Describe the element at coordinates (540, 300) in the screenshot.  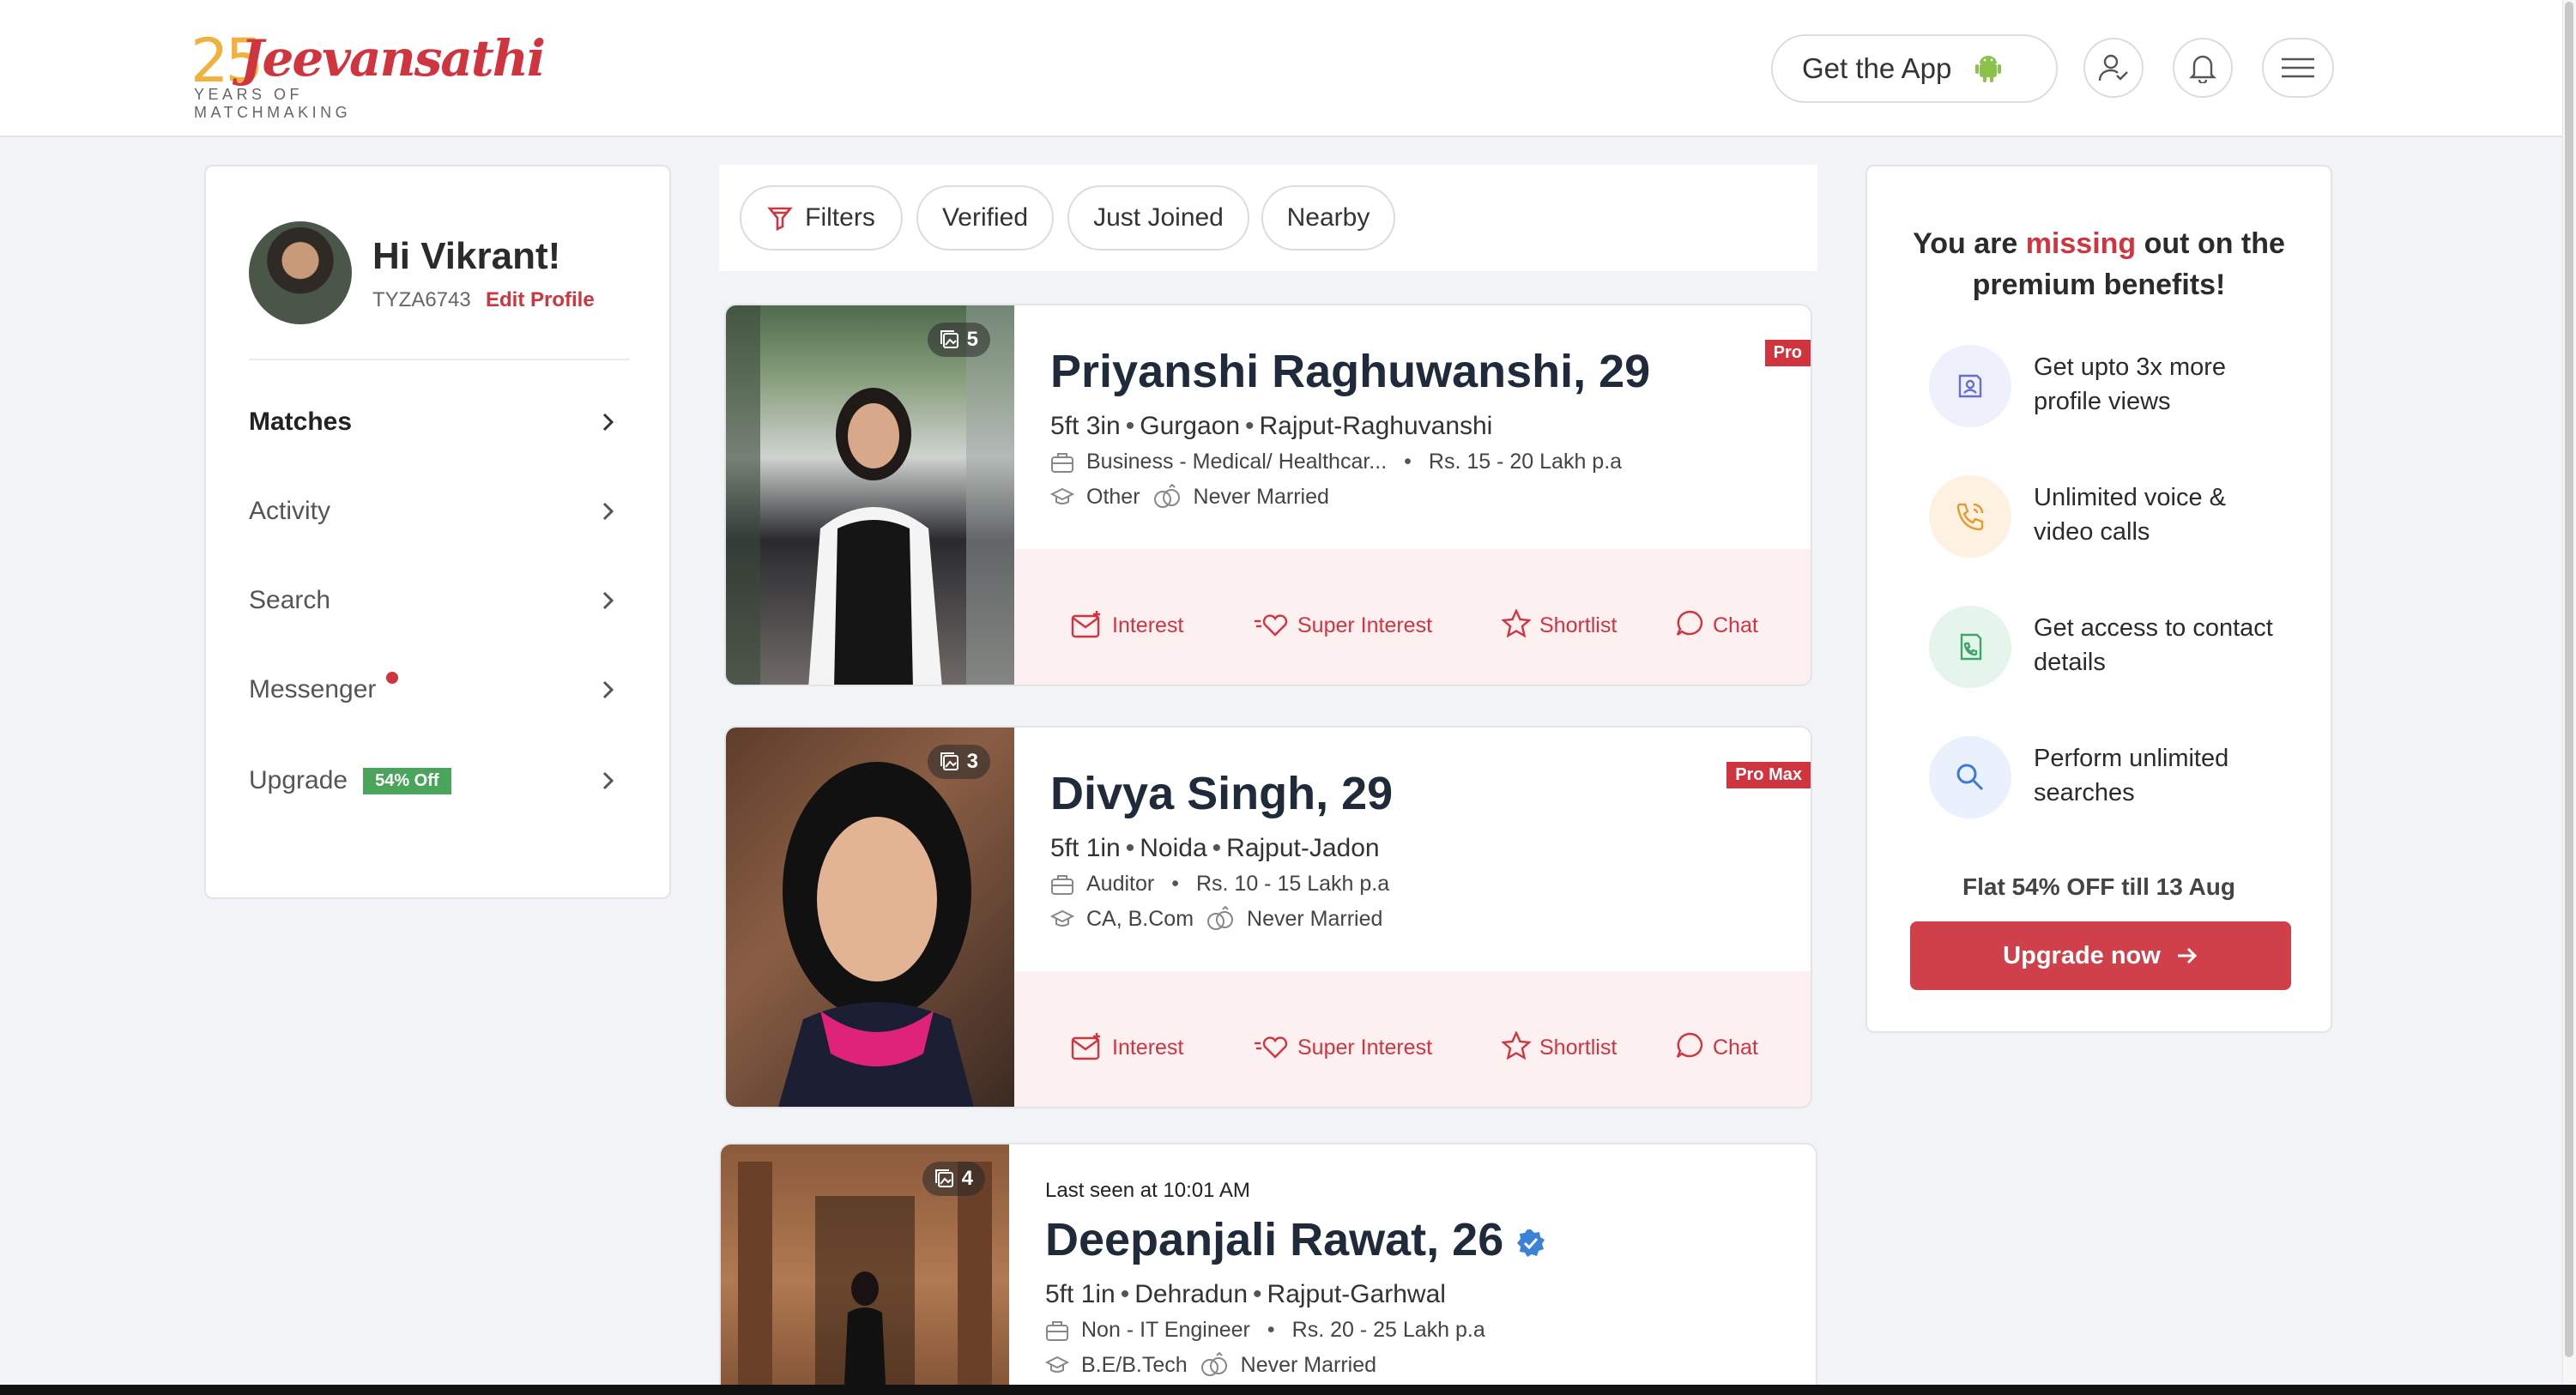
I see `edit-profile-link: Edit Profile` at that location.